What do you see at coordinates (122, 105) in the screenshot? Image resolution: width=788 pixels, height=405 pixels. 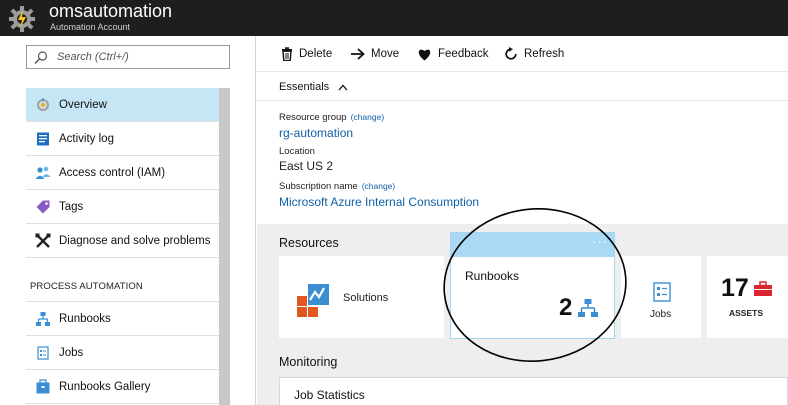 I see `sidebar-item-overview: Overview` at bounding box center [122, 105].